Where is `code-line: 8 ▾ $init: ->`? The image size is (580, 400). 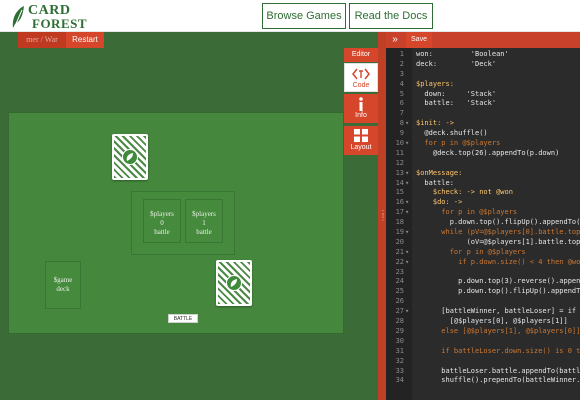 code-line: 8 ▾ $init: -> is located at coordinates (483, 124).